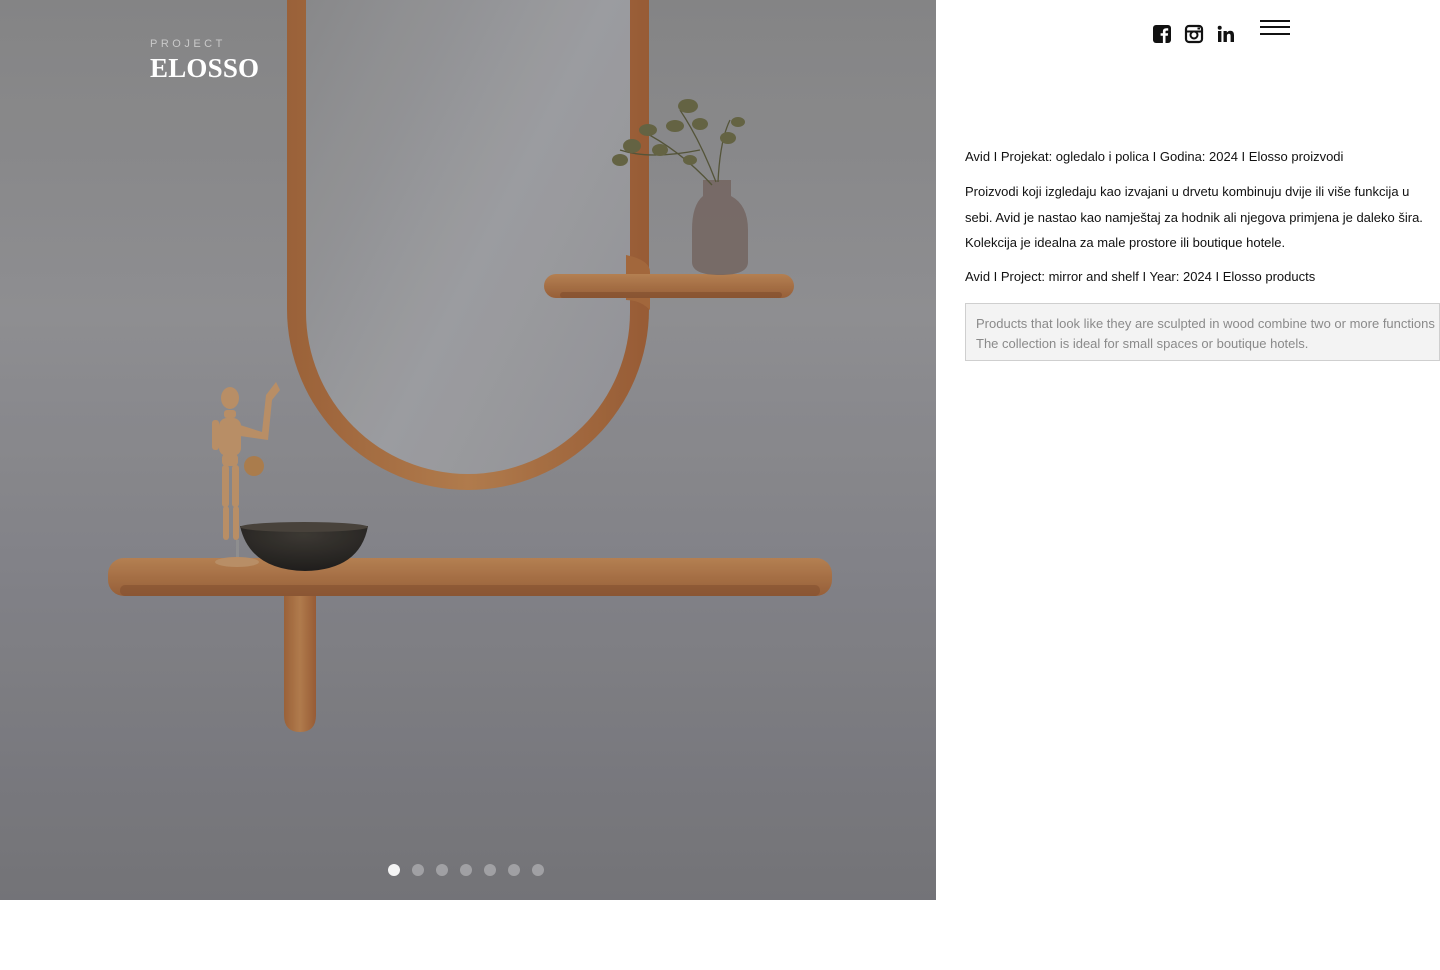 The height and width of the screenshot is (970, 1440). I want to click on brand: PROJECT ELOSSO, so click(204, 61).